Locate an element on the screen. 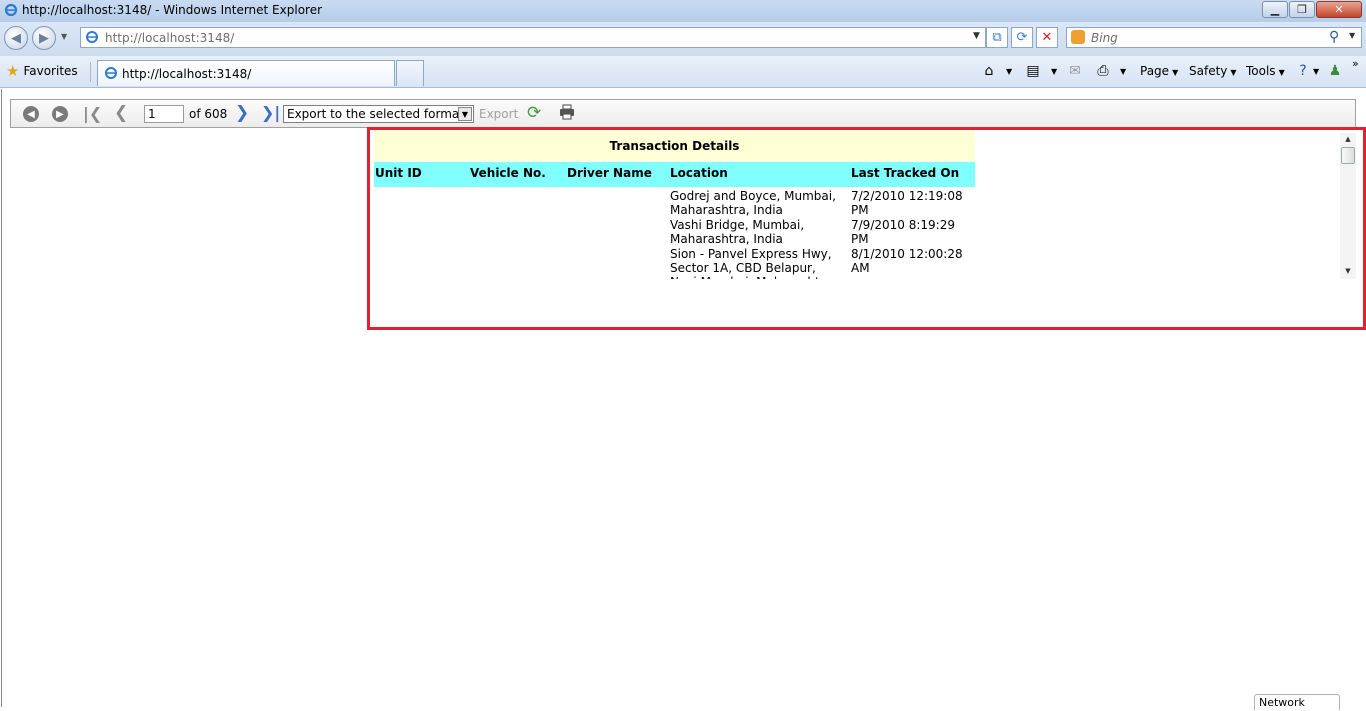 Image resolution: width=1366 pixels, height=711 pixels. help-dropdown-icon: ▼ is located at coordinates (1316, 71).